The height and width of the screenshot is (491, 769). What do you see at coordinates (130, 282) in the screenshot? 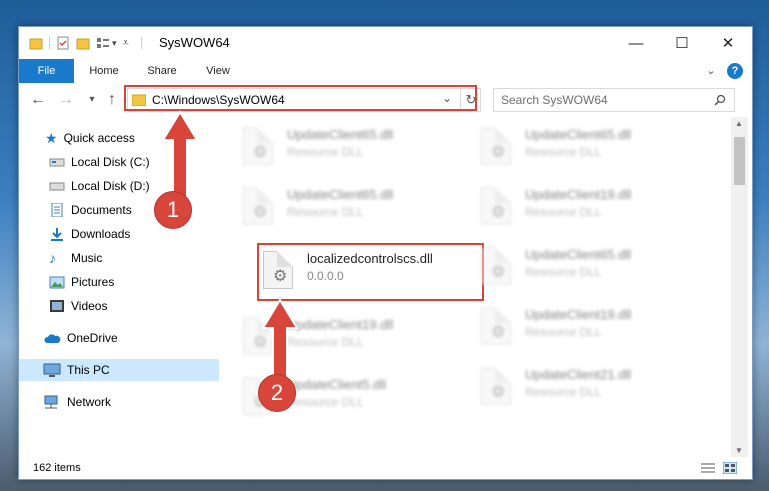
I see `sidebar-item-pictures: Pictures 📌` at bounding box center [130, 282].